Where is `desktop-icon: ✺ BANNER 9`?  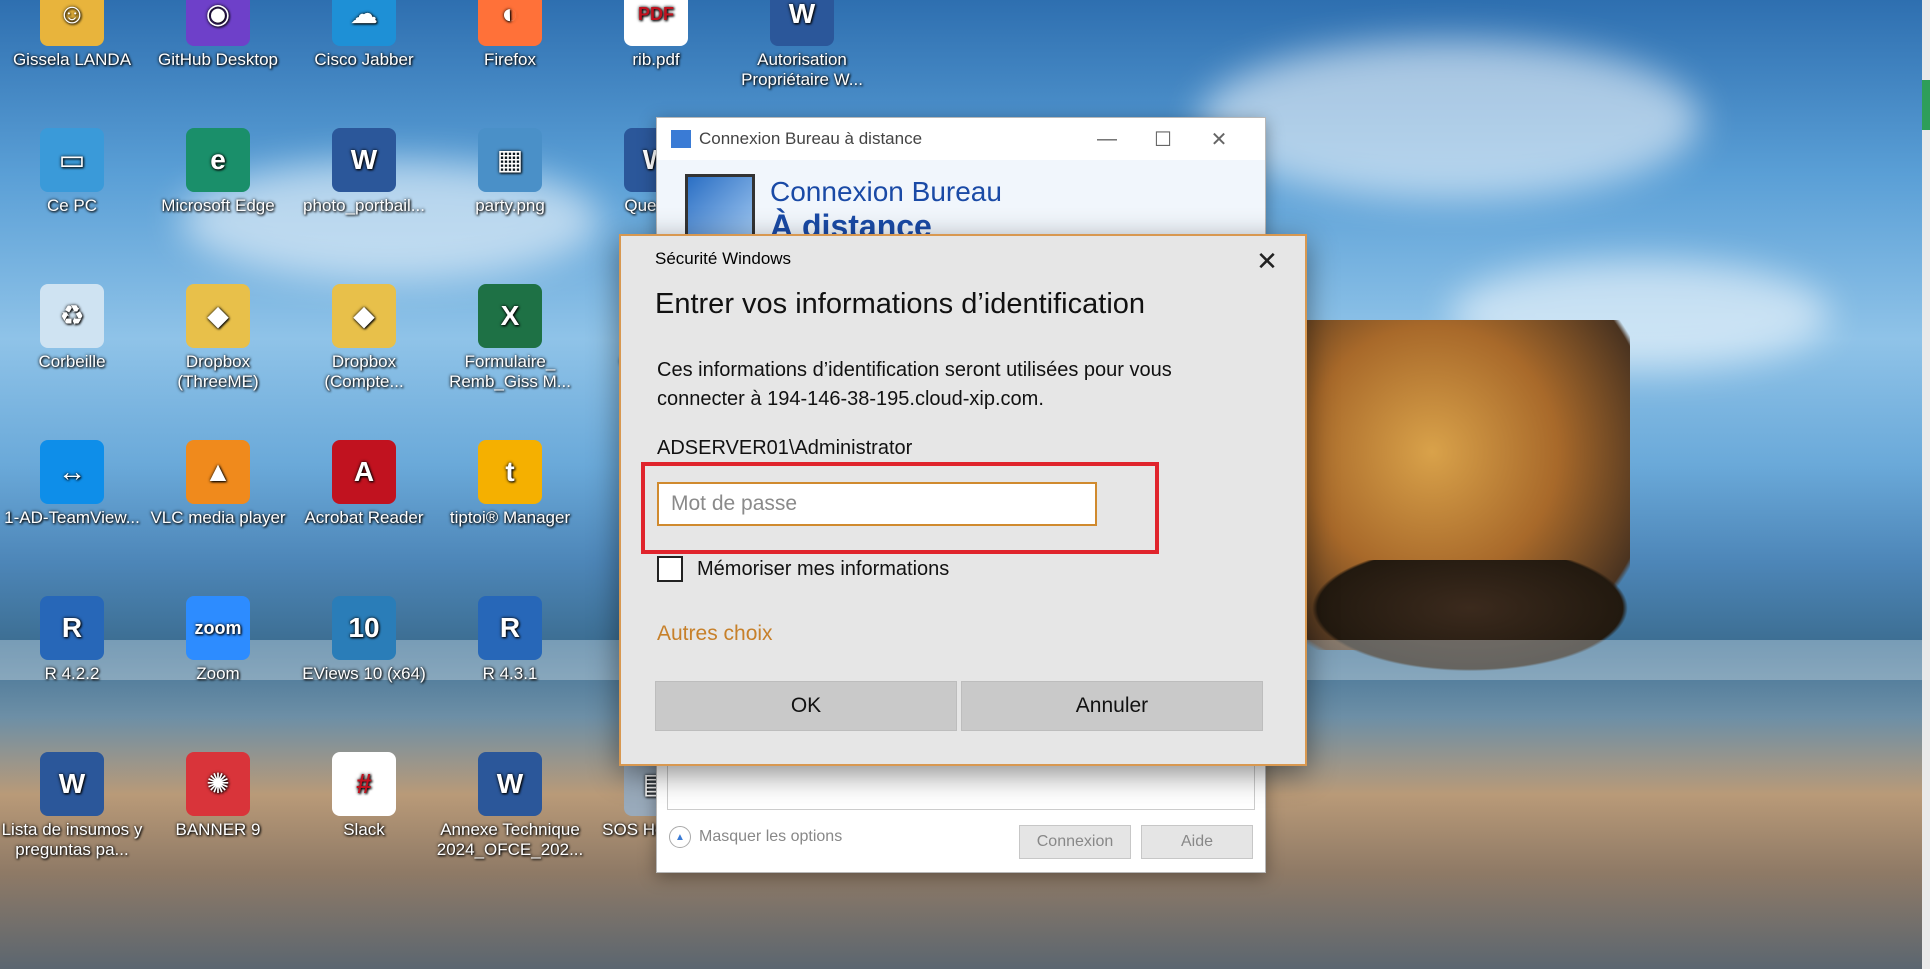 desktop-icon: ✺ BANNER 9 is located at coordinates (218, 796).